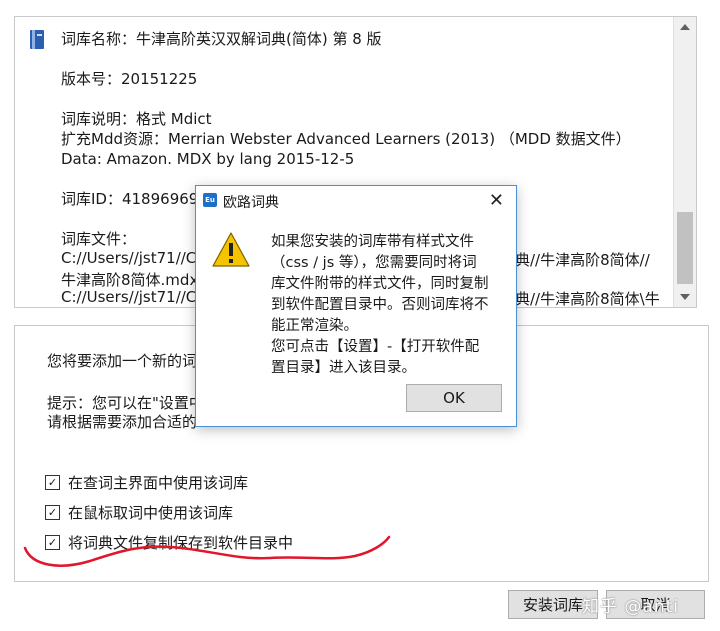 The height and width of the screenshot is (631, 720). Describe the element at coordinates (343, 368) in the screenshot. I see `dialog-message-line: 置目录】进入该目录。` at that location.